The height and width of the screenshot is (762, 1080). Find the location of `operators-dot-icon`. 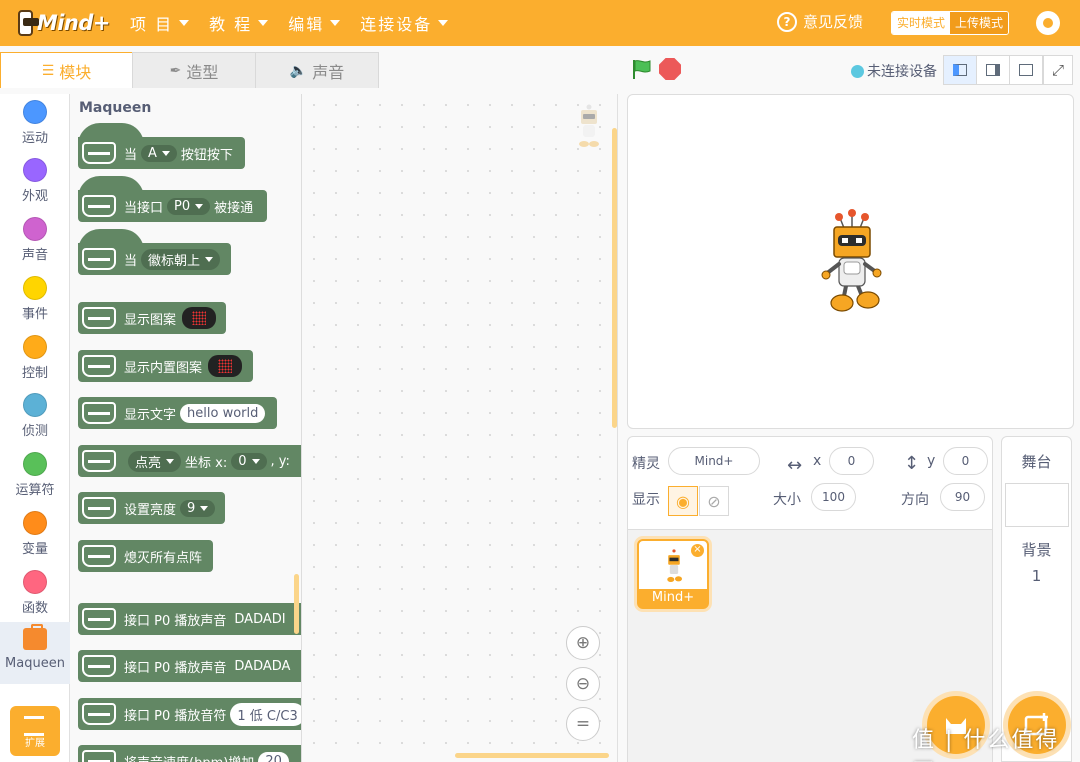

operators-dot-icon is located at coordinates (35, 464).